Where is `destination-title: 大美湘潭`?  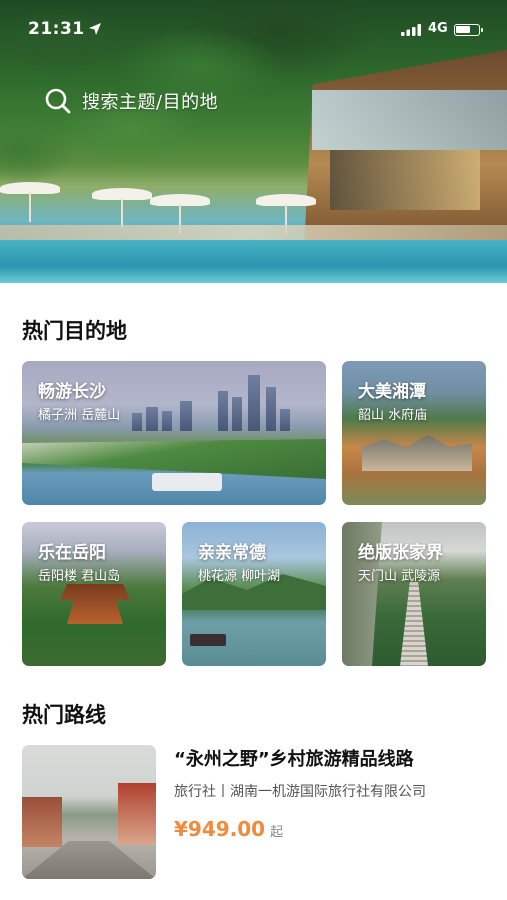
destination-title: 大美湘潭 is located at coordinates (392, 392).